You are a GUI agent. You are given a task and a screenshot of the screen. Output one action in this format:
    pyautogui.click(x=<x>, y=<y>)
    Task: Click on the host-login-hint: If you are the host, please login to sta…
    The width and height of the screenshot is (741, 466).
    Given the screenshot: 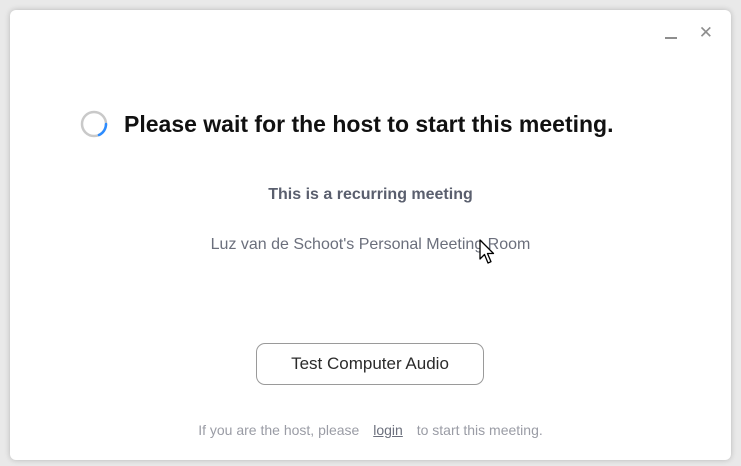 What is the action you would take?
    pyautogui.click(x=370, y=430)
    